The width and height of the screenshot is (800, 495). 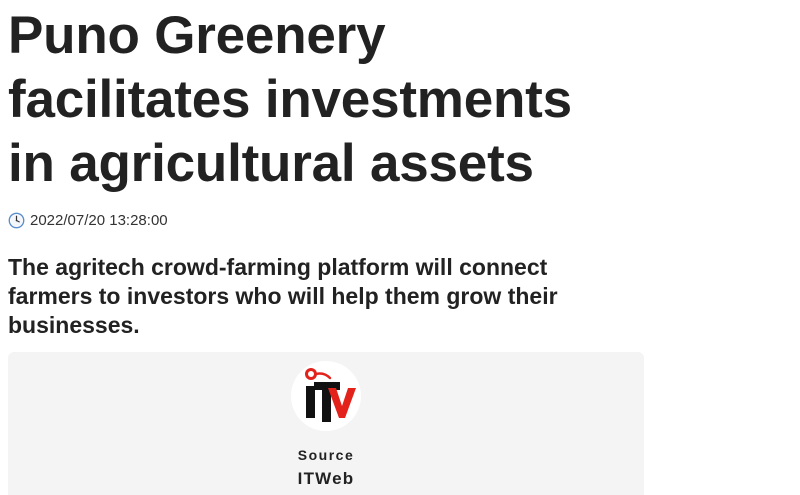 What do you see at coordinates (99, 220) in the screenshot?
I see `publish-timestamp: 2022/07/20 13:28:00` at bounding box center [99, 220].